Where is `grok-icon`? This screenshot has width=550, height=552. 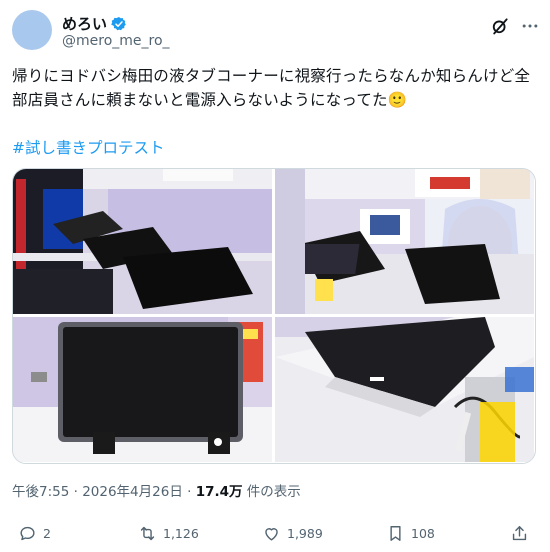 grok-icon is located at coordinates (500, 26).